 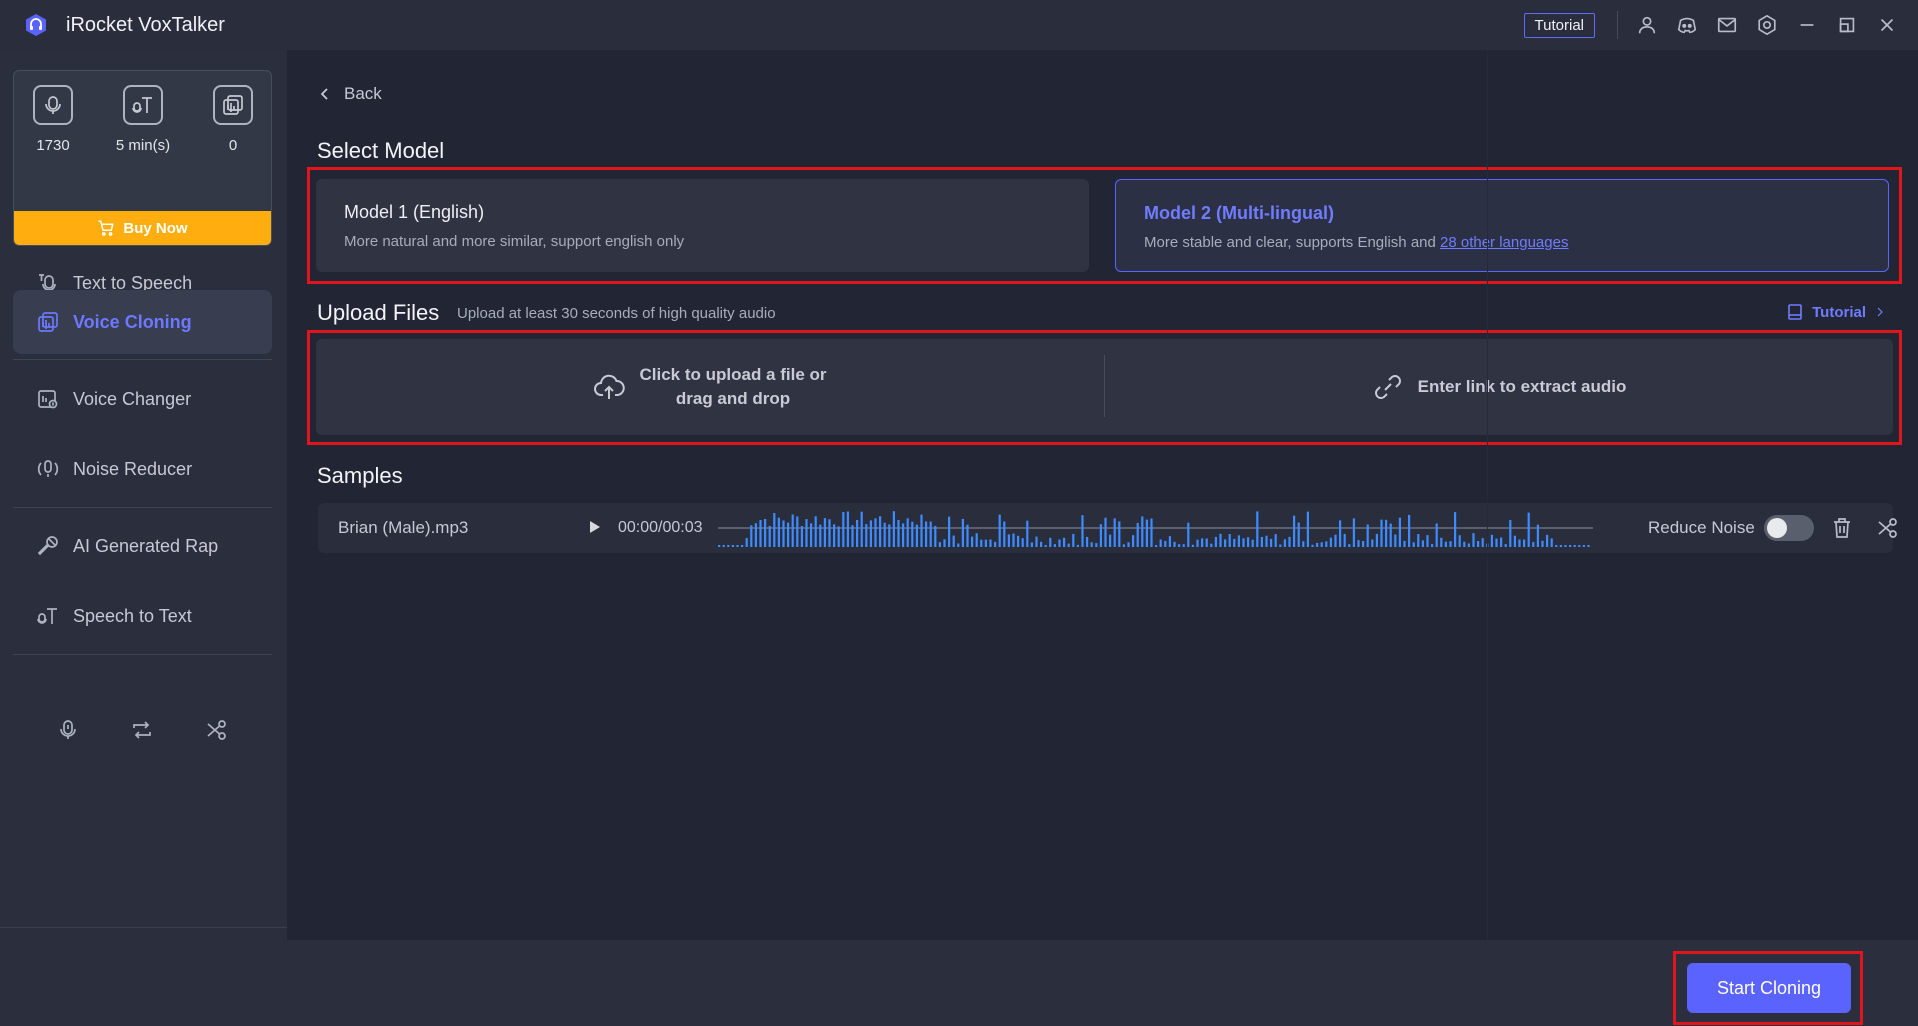 I want to click on back-button: Back, so click(x=350, y=94).